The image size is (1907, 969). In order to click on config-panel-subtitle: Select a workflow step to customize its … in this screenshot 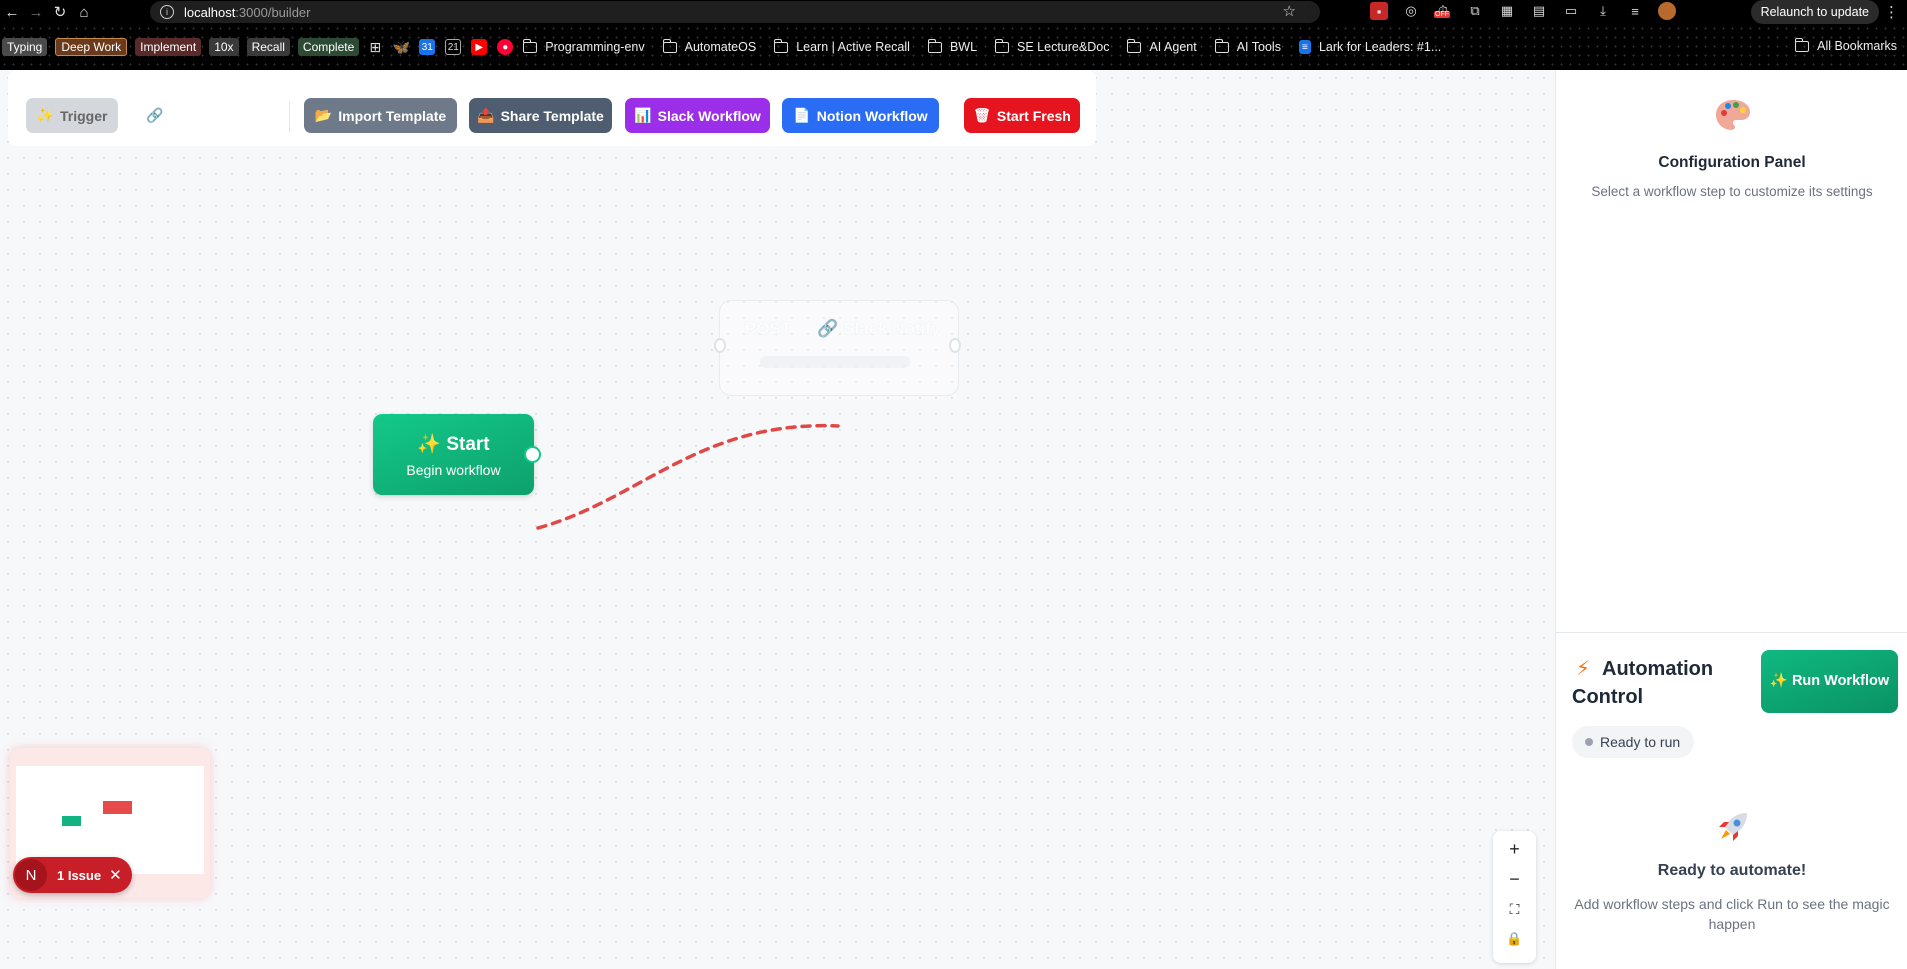, I will do `click(1732, 191)`.